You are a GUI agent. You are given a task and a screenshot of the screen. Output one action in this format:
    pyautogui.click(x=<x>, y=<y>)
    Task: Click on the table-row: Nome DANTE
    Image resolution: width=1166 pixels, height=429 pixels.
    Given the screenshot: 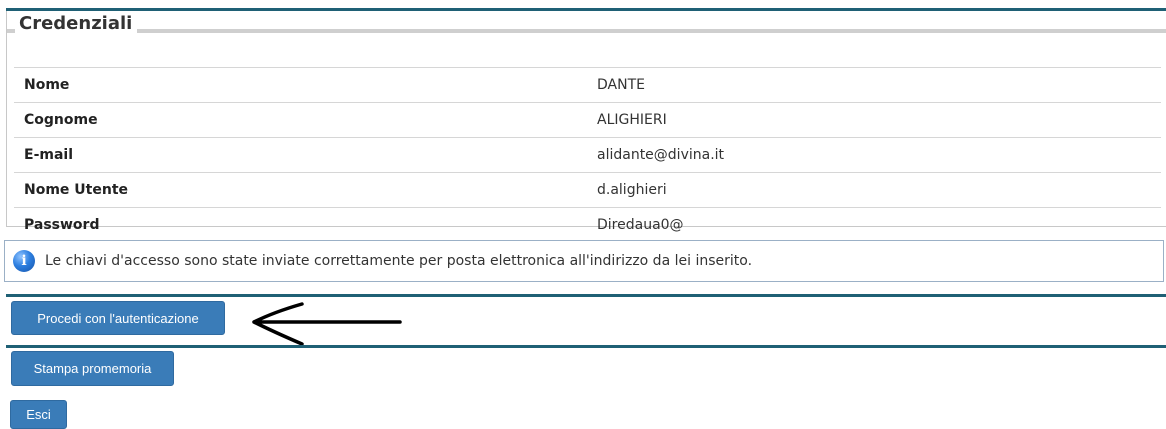 What is the action you would take?
    pyautogui.click(x=587, y=85)
    